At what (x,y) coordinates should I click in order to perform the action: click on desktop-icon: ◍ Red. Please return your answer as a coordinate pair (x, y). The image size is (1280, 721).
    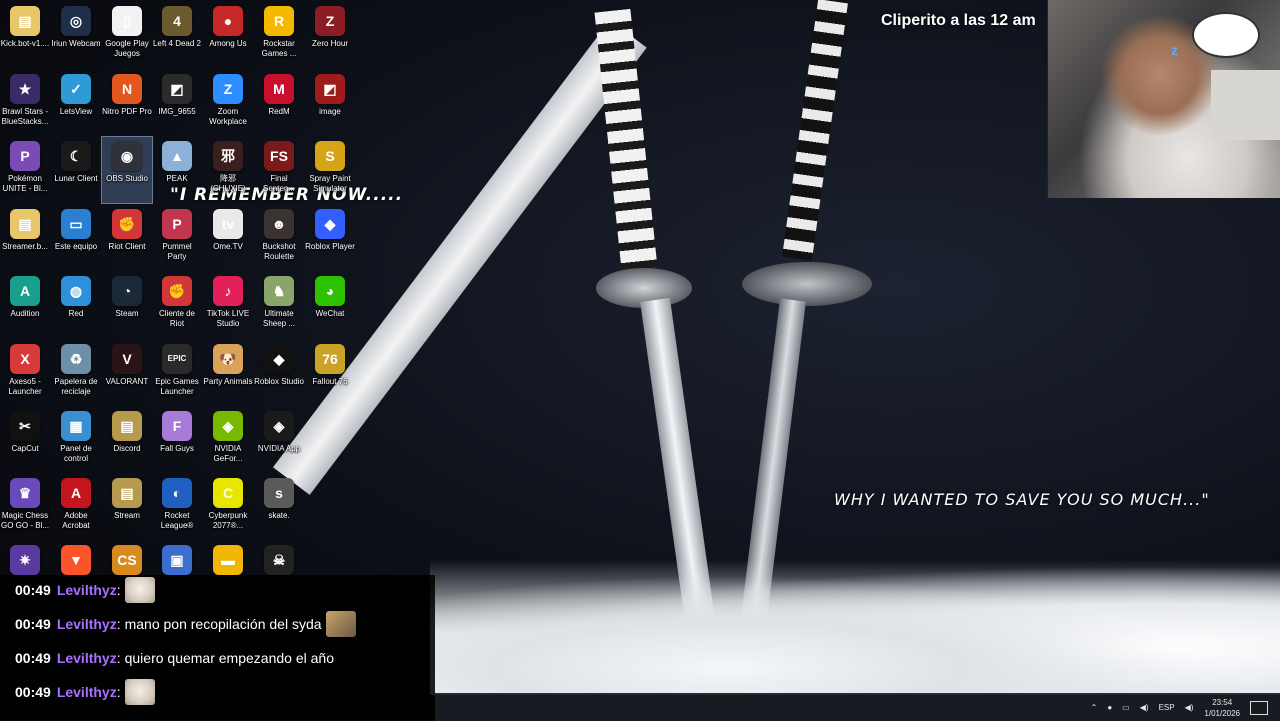
    Looking at the image, I should click on (76, 305).